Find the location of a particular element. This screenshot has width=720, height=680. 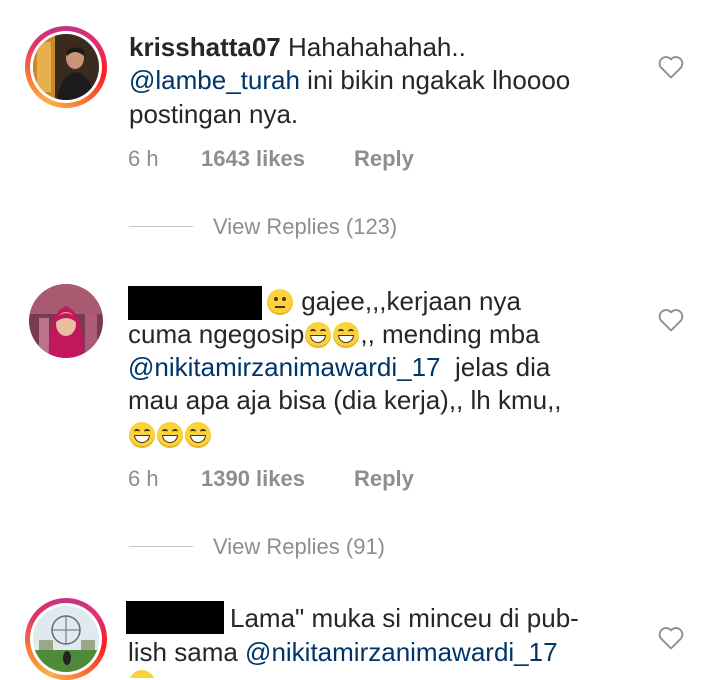

comment-text: postingan nya. is located at coordinates (214, 114).